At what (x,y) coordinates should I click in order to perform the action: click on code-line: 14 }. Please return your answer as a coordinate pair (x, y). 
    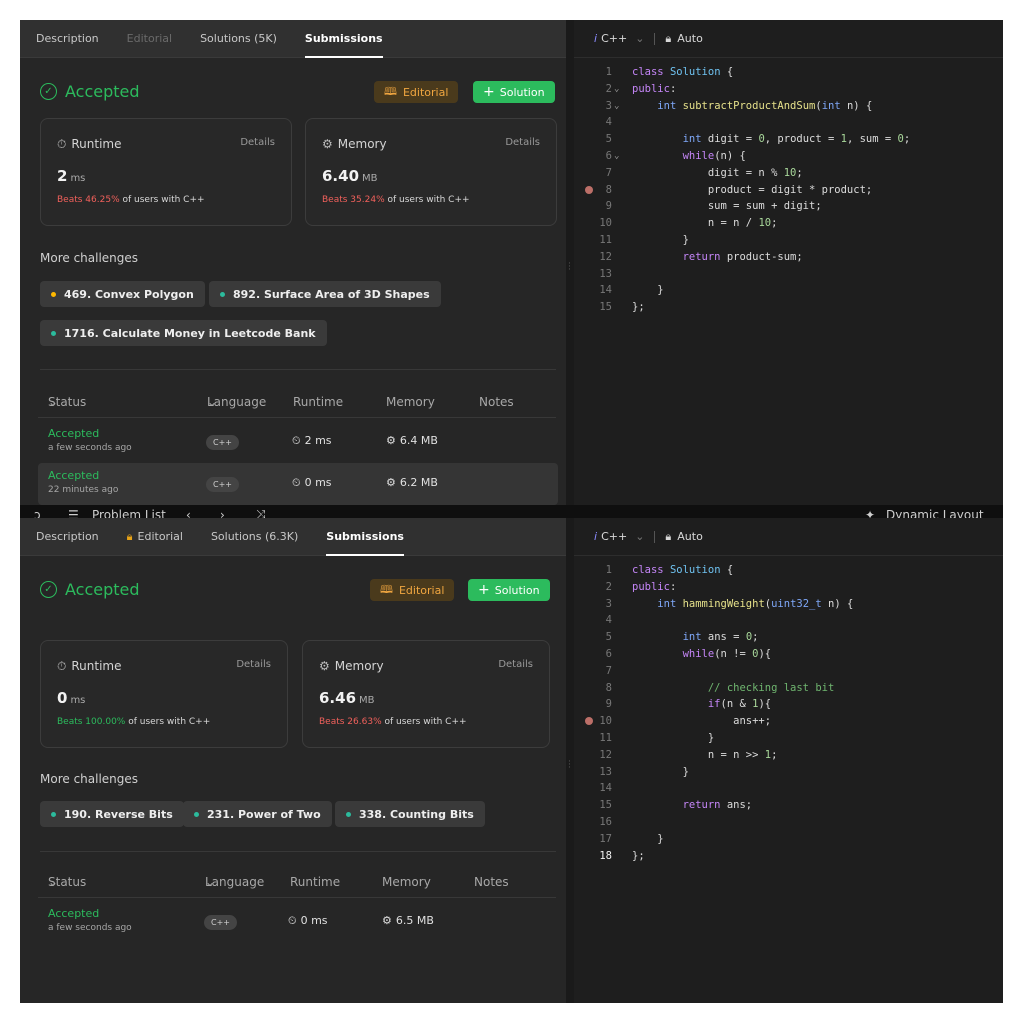
    Looking at the image, I should click on (788, 290).